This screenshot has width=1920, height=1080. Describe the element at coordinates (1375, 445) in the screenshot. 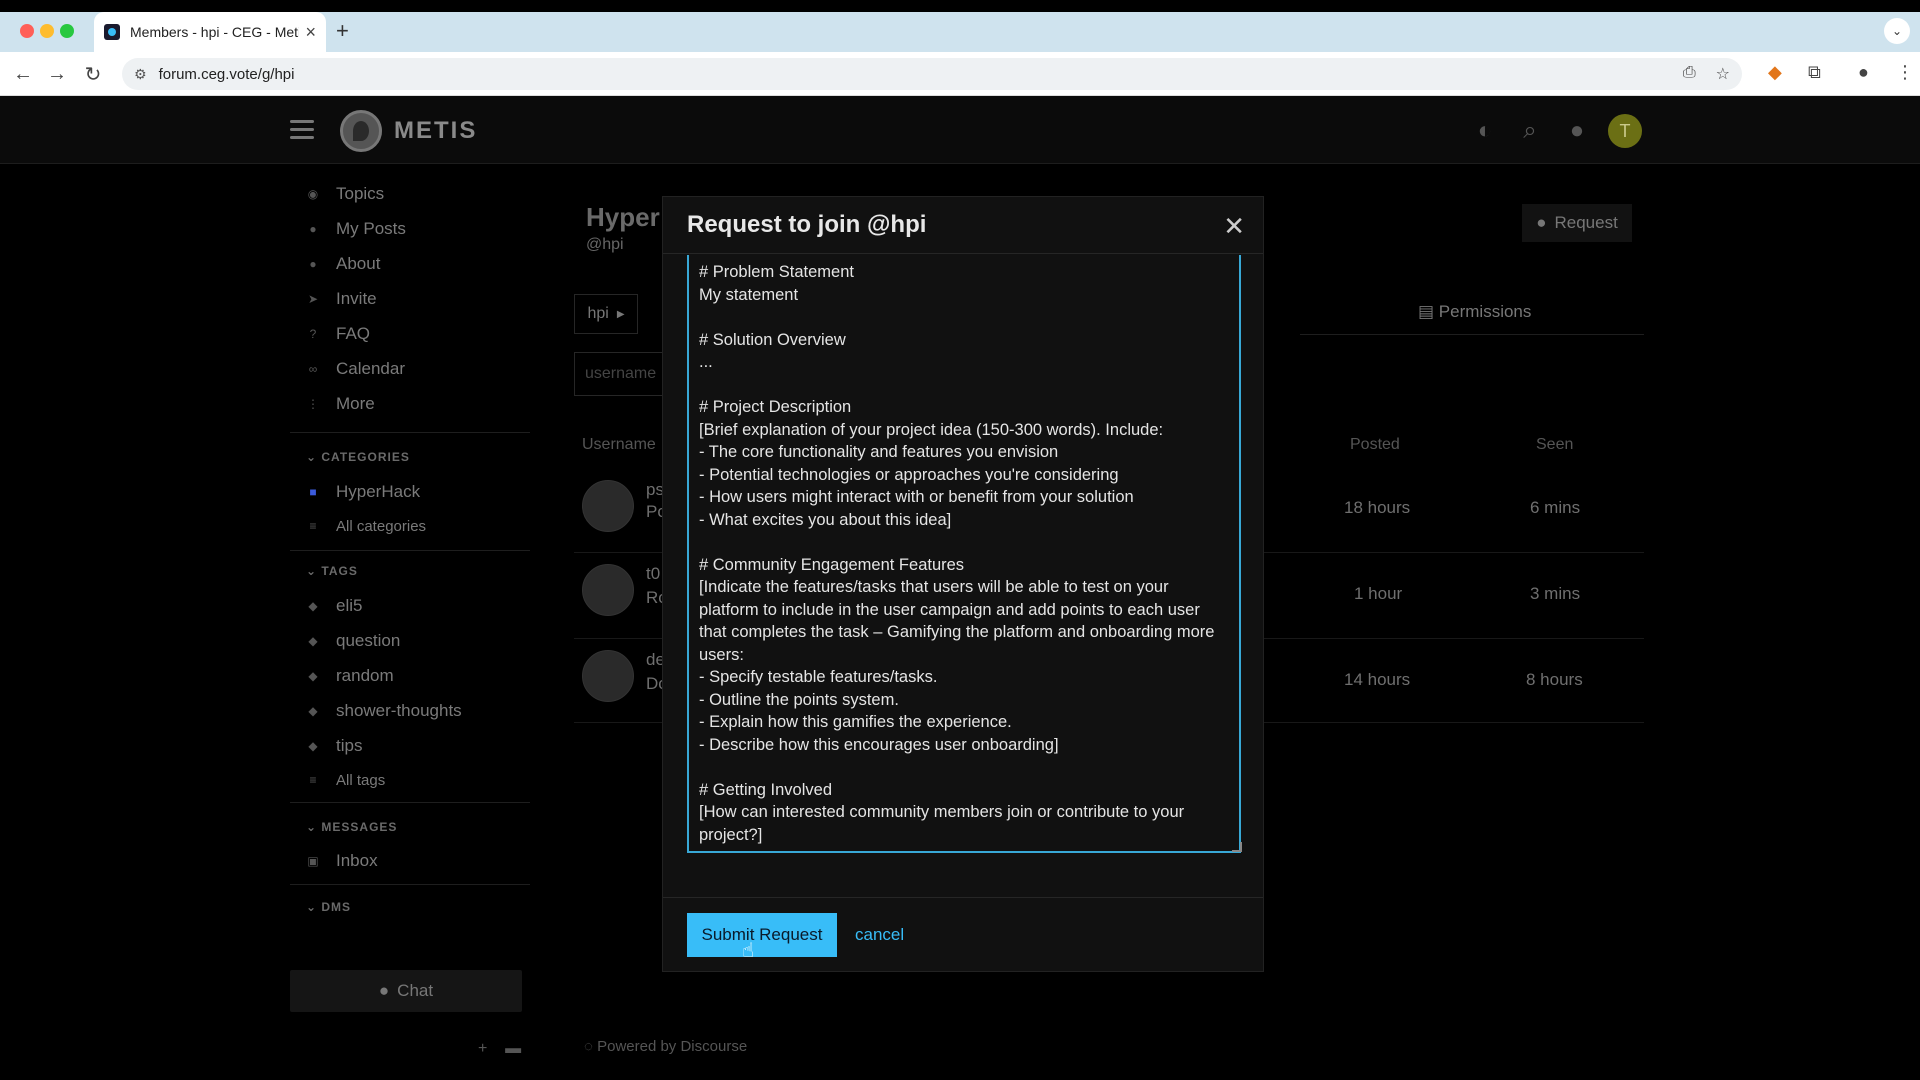

I see `column-posted: Posted` at that location.